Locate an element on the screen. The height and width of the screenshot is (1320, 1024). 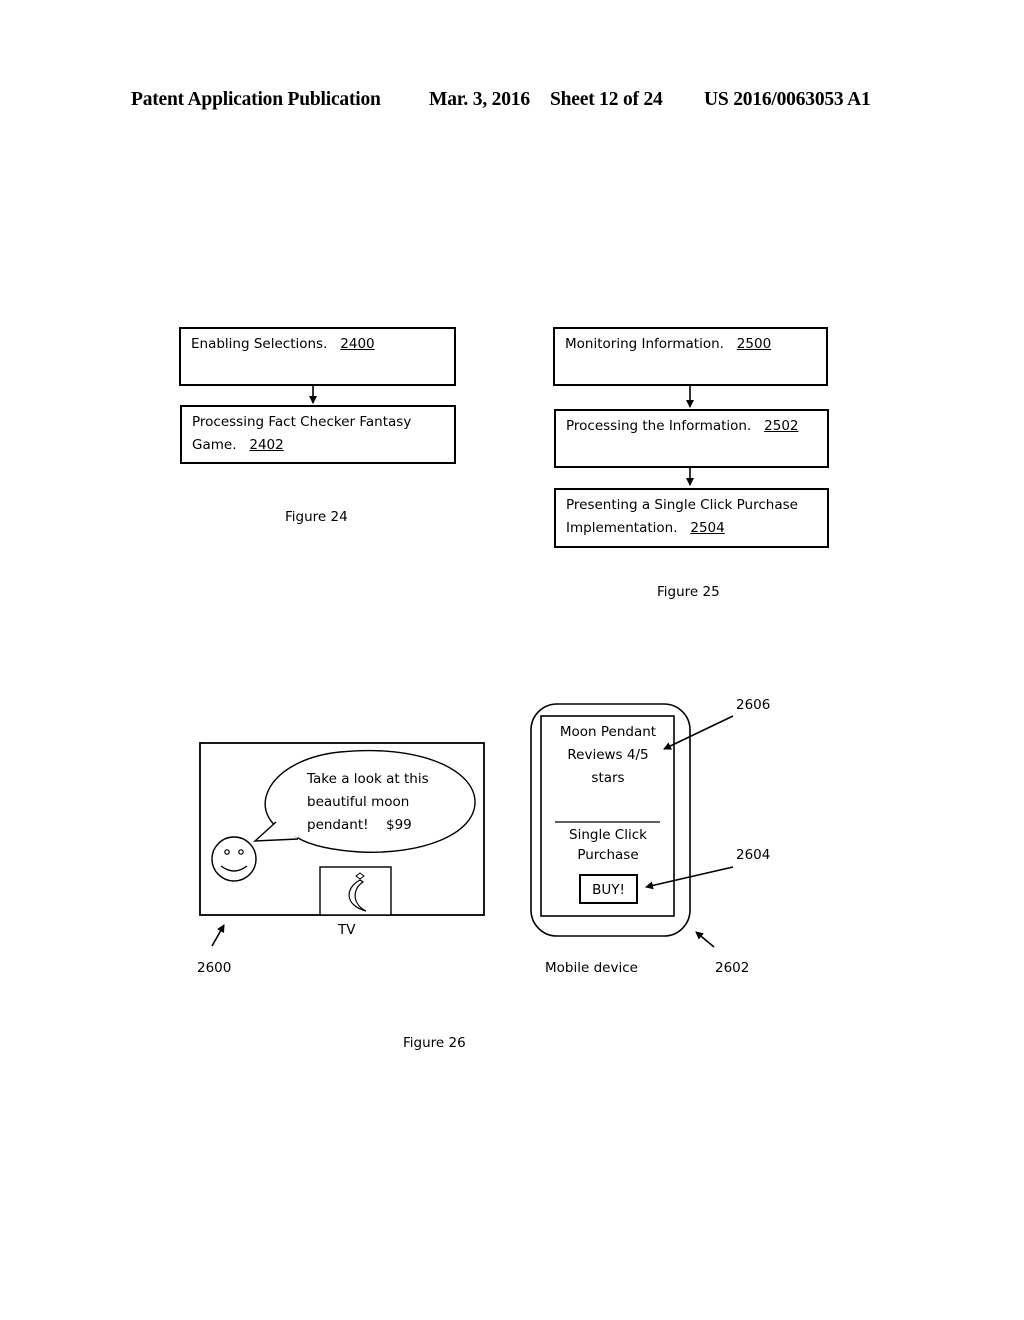
speech-line-2: beautiful moon is located at coordinates (358, 802).